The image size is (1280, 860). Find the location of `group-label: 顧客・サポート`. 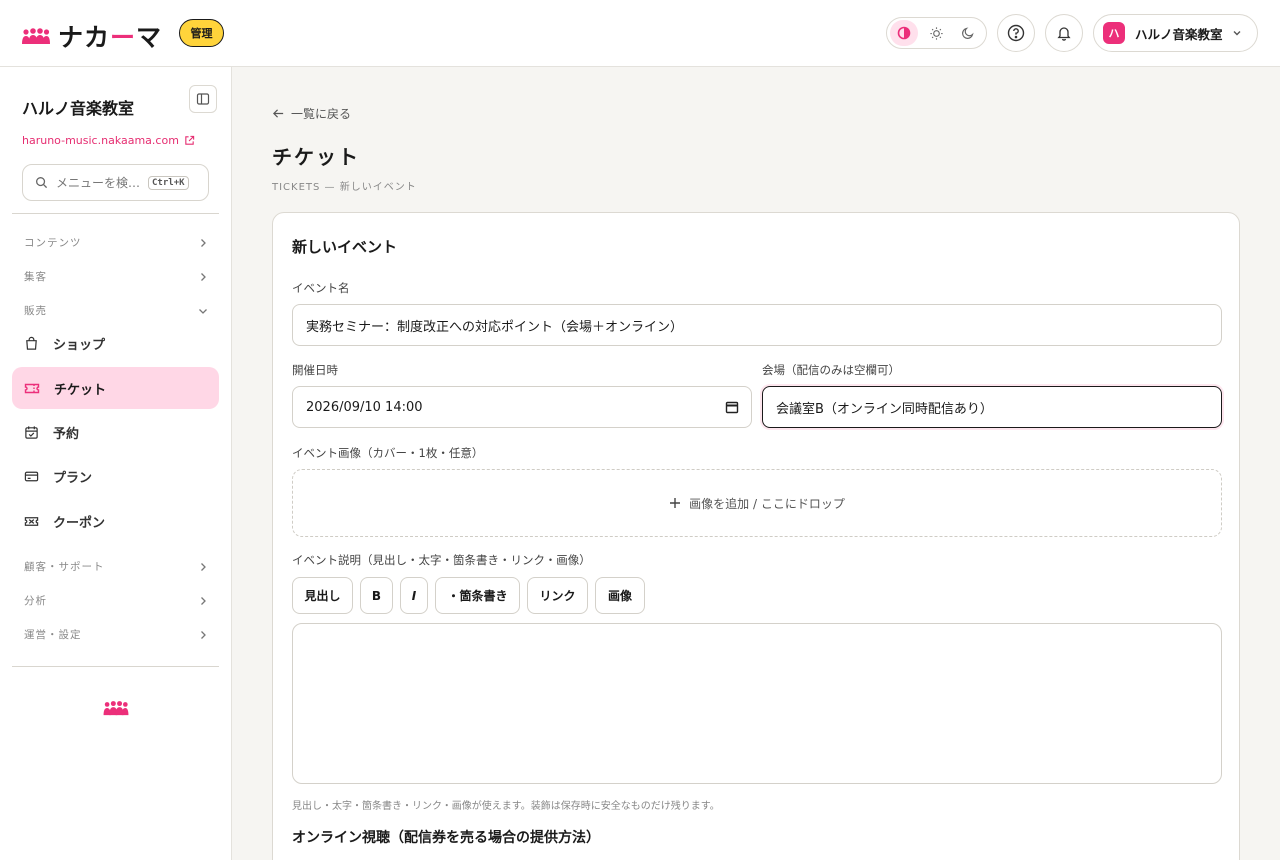

group-label: 顧客・サポート is located at coordinates (64, 567).